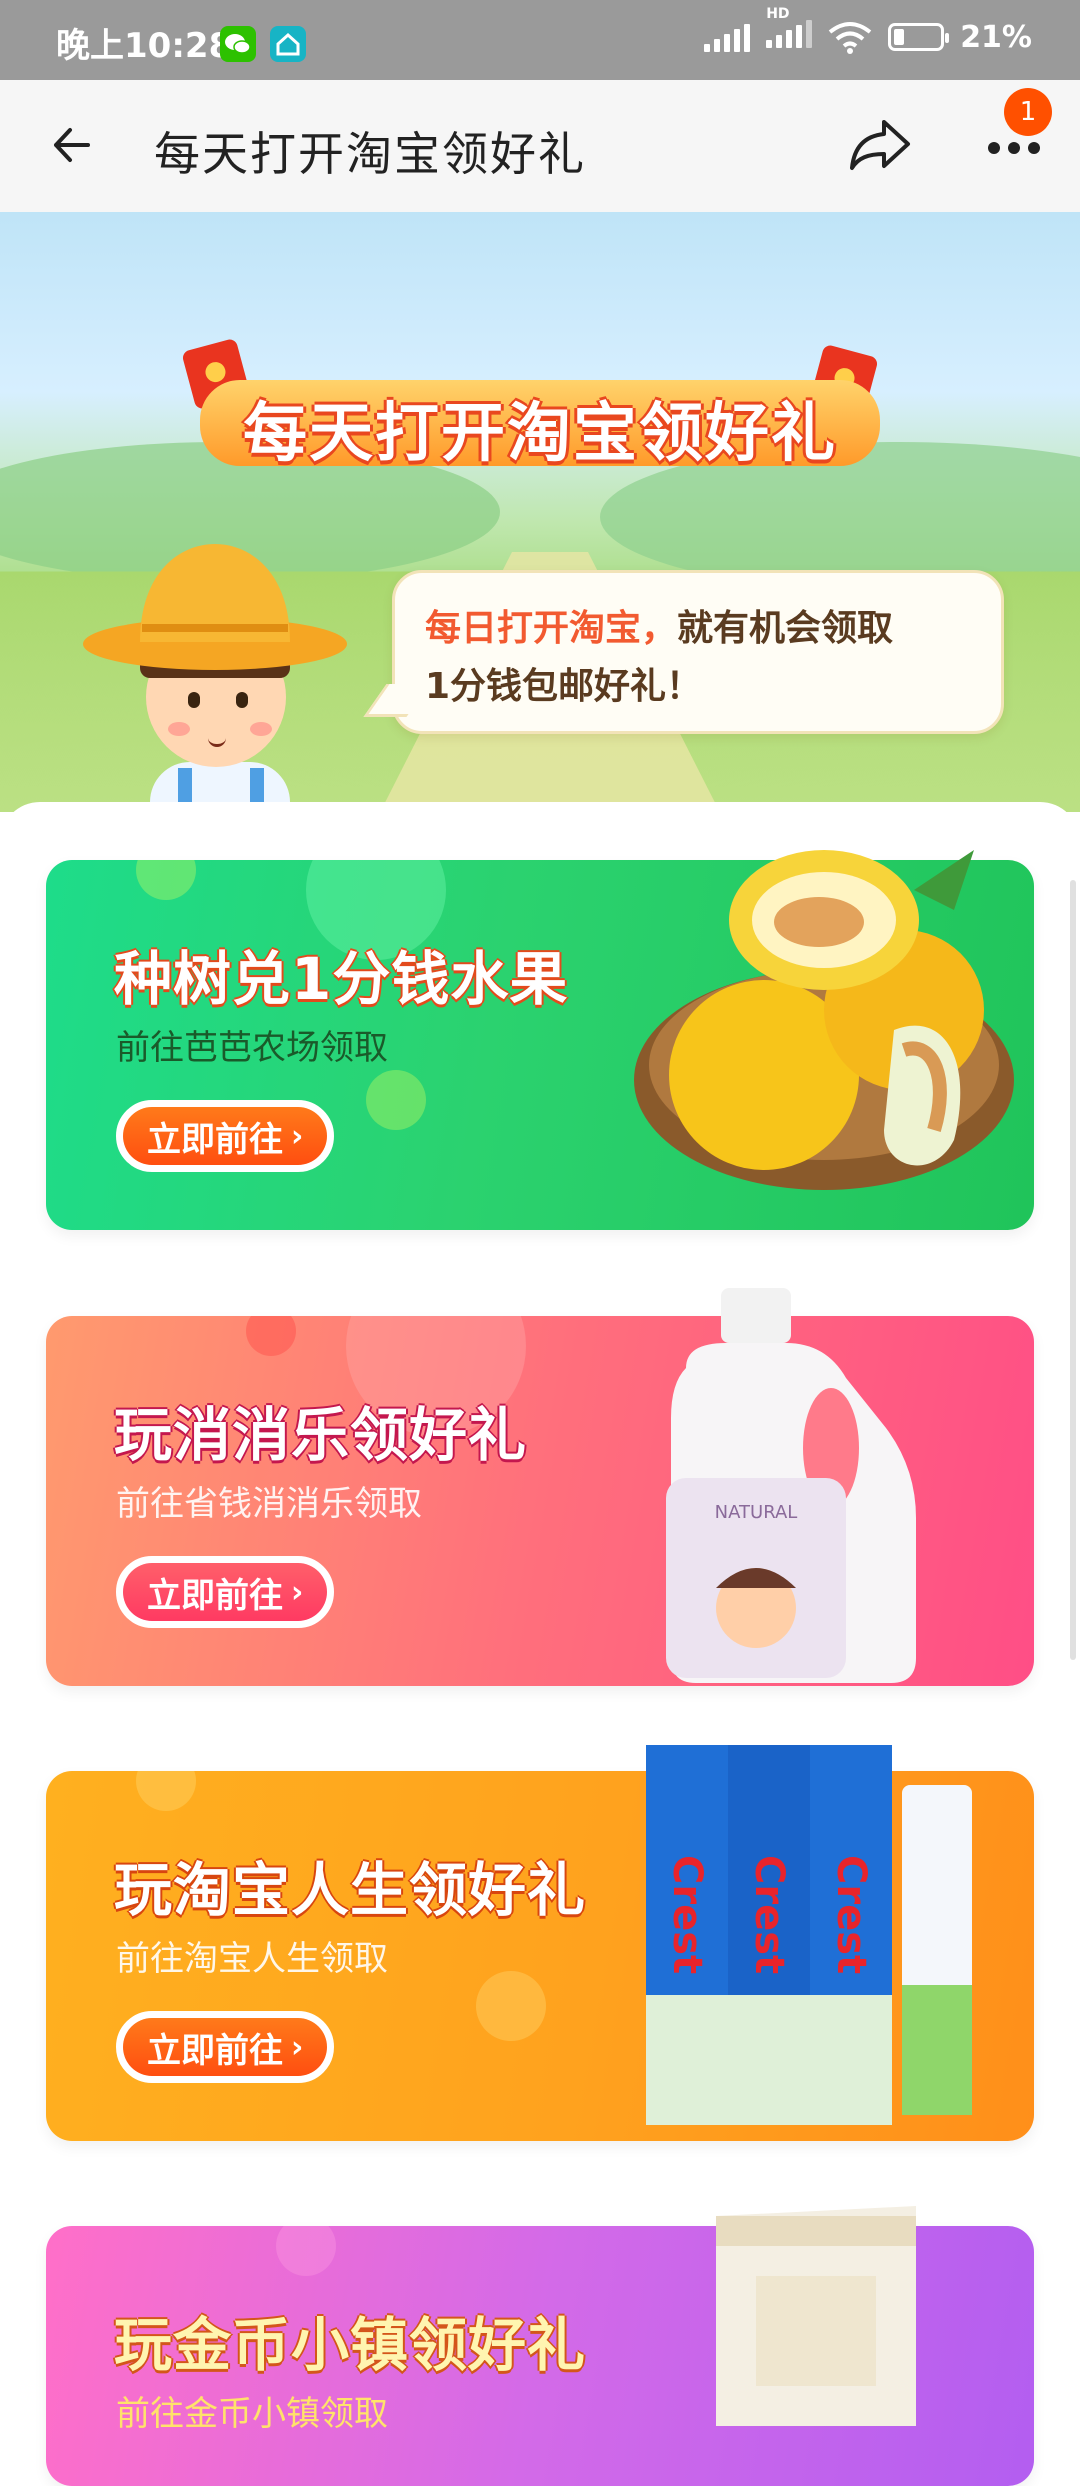 This screenshot has width=1080, height=2486. Describe the element at coordinates (916, 37) in the screenshot. I see `battery-icon` at that location.